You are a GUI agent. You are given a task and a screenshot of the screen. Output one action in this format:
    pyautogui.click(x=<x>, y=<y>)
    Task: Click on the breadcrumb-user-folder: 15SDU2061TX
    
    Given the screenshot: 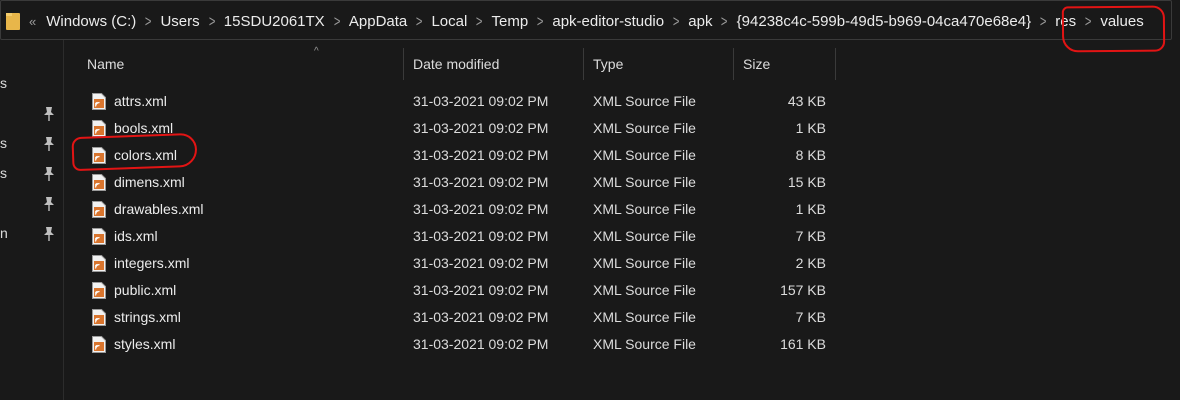 What is the action you would take?
    pyautogui.click(x=274, y=21)
    